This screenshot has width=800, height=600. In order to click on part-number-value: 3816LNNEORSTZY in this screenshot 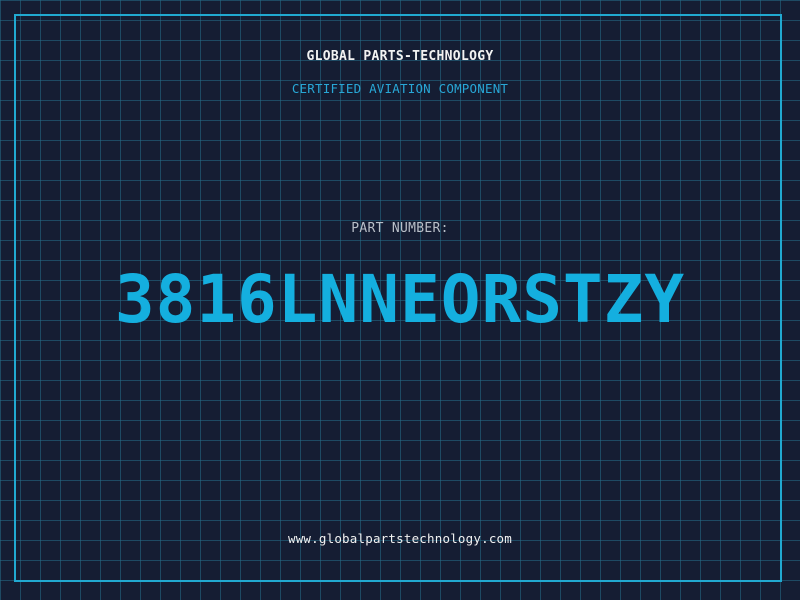, I will do `click(400, 299)`.